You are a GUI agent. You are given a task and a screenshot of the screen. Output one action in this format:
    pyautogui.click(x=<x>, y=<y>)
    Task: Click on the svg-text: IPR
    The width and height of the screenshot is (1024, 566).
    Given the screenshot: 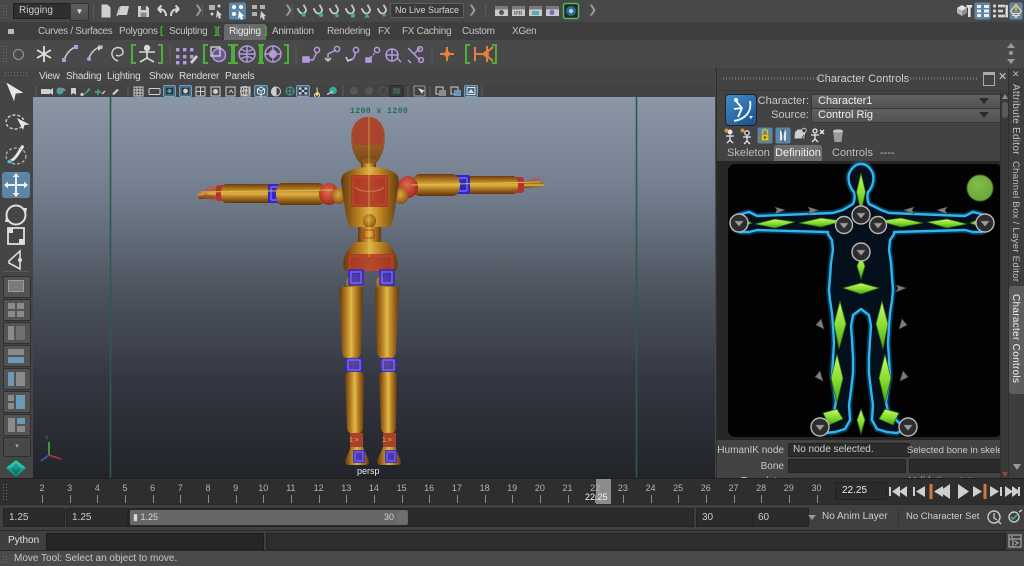 What is the action you would take?
    pyautogui.click(x=518, y=14)
    